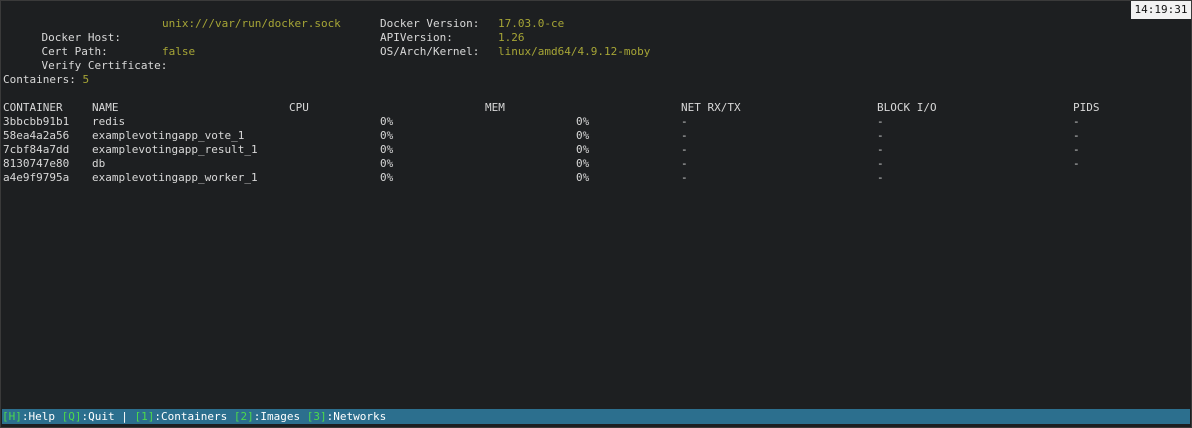 This screenshot has width=1192, height=428. What do you see at coordinates (38, 416) in the screenshot?
I see `help-label: :Help` at bounding box center [38, 416].